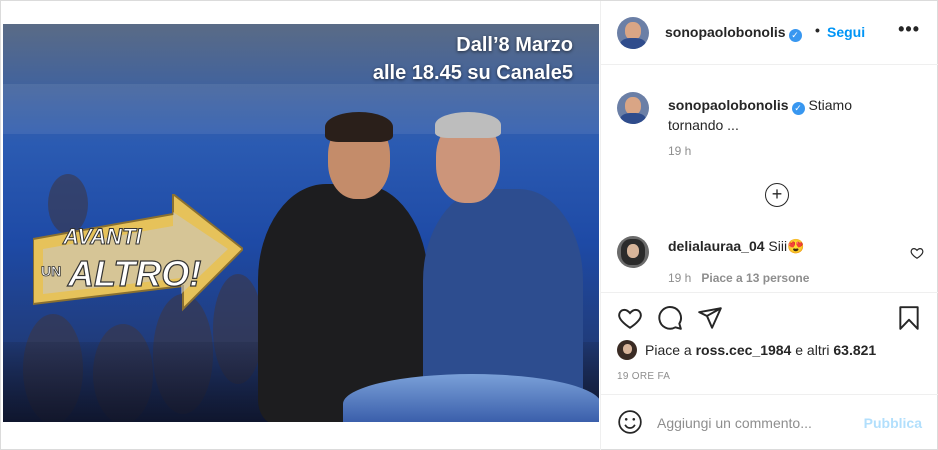  I want to click on likes-count: 63.821, so click(854, 350).